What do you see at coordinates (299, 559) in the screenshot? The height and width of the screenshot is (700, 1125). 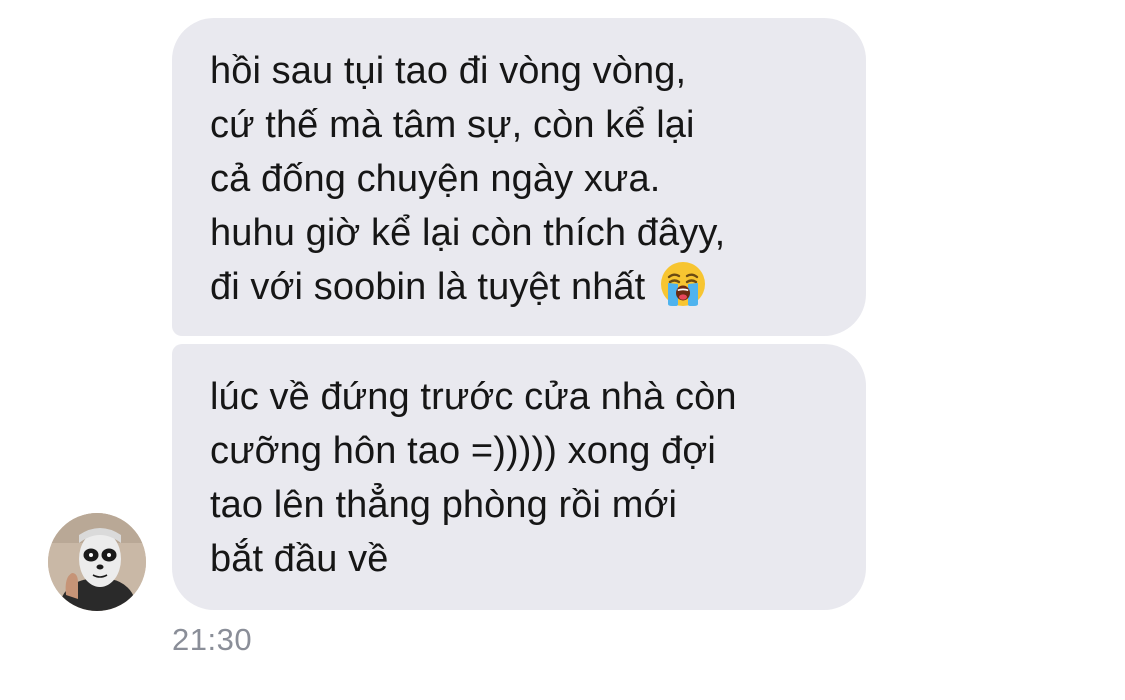 I see `message-text-line: bắt đầu về` at bounding box center [299, 559].